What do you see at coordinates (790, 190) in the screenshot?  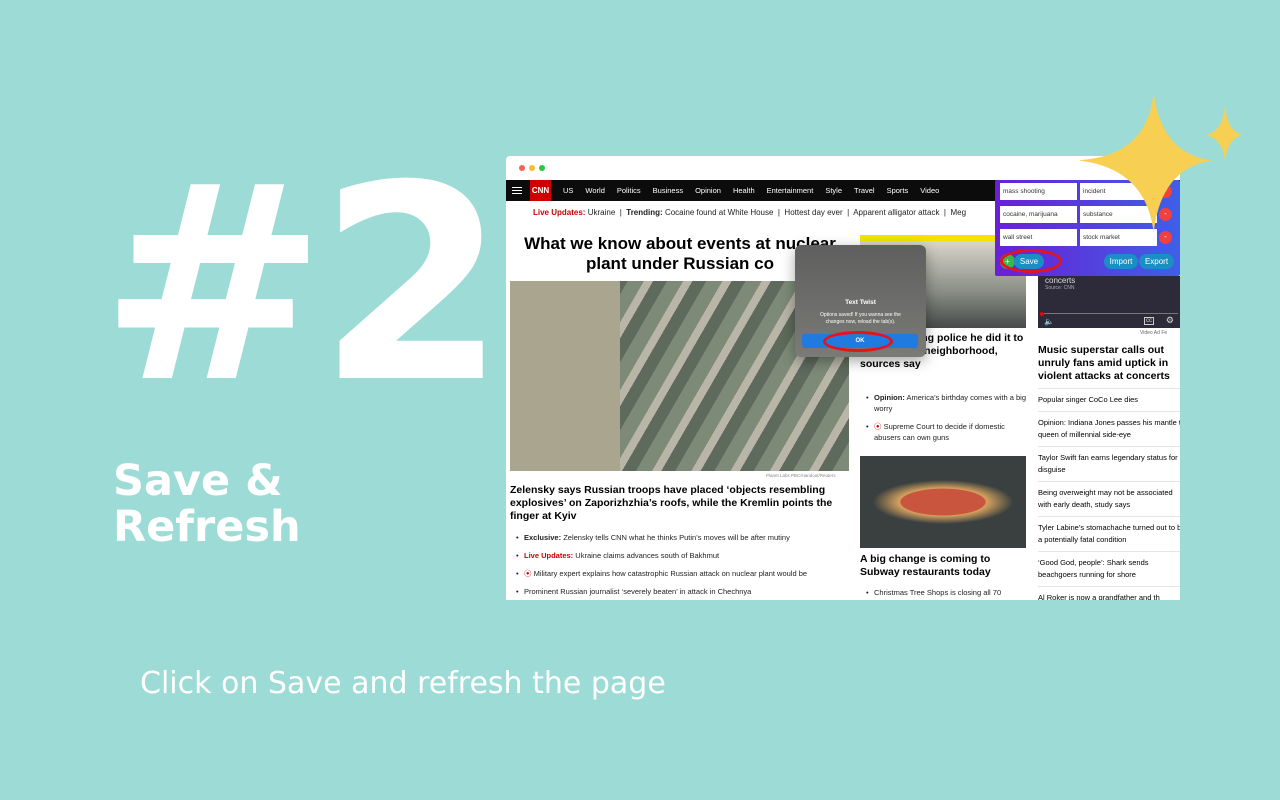 I see `nav-item: Entertainment` at bounding box center [790, 190].